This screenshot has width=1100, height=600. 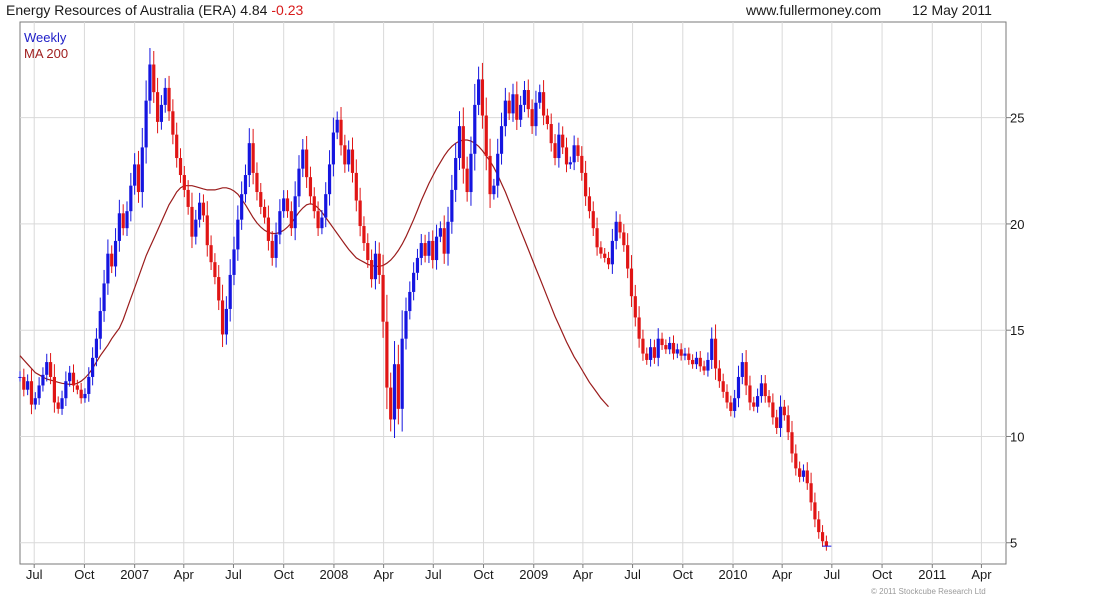 I want to click on x-tick-label: 2008, so click(x=333, y=574).